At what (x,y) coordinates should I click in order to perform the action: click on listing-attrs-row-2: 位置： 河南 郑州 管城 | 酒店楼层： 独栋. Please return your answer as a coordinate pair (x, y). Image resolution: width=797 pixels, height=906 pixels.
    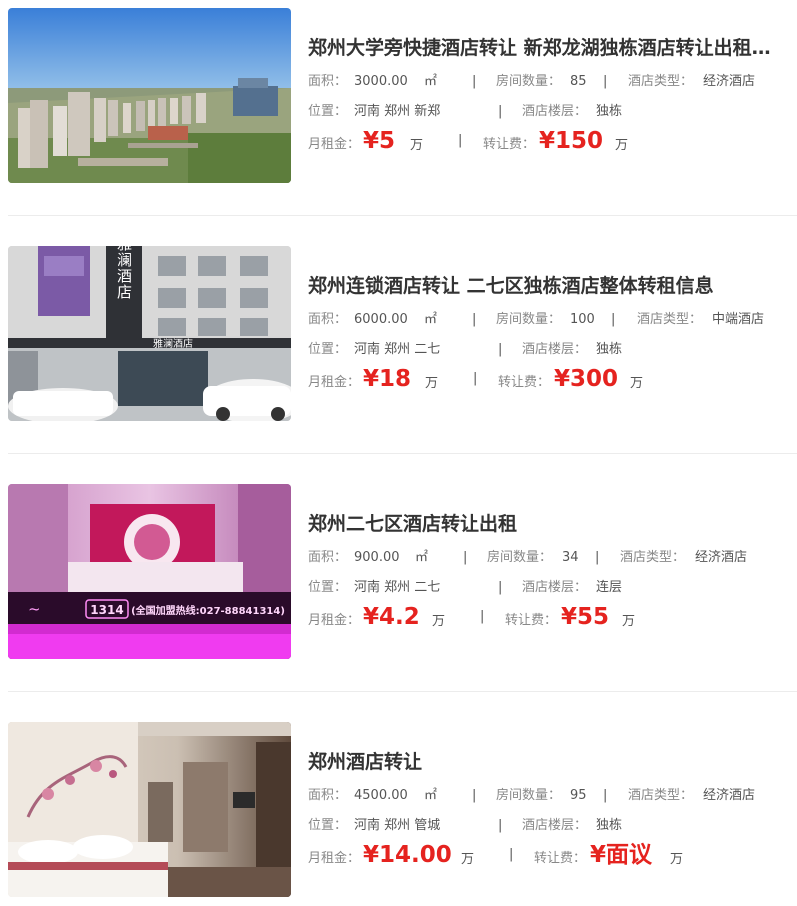
    Looking at the image, I should click on (552, 826).